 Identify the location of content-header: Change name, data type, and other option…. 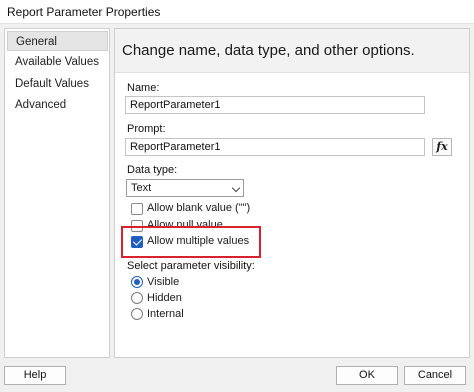
(292, 51).